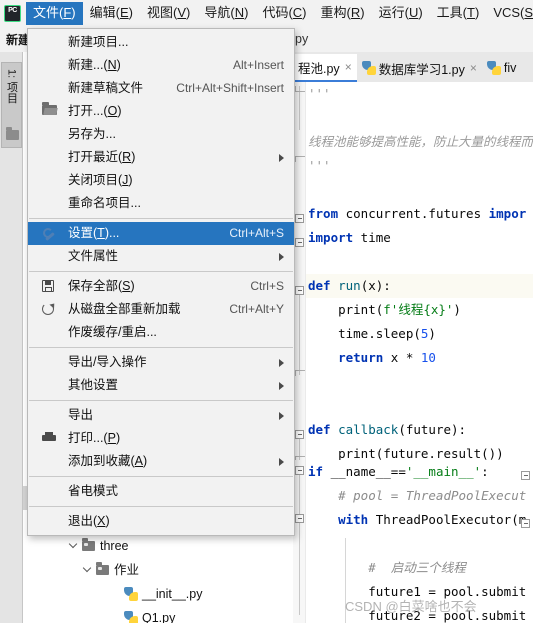 This screenshot has height=623, width=533. I want to click on file-menu-item-12: 从磁盘全部重新加载 Ctrl+Alt+Y, so click(161, 309).